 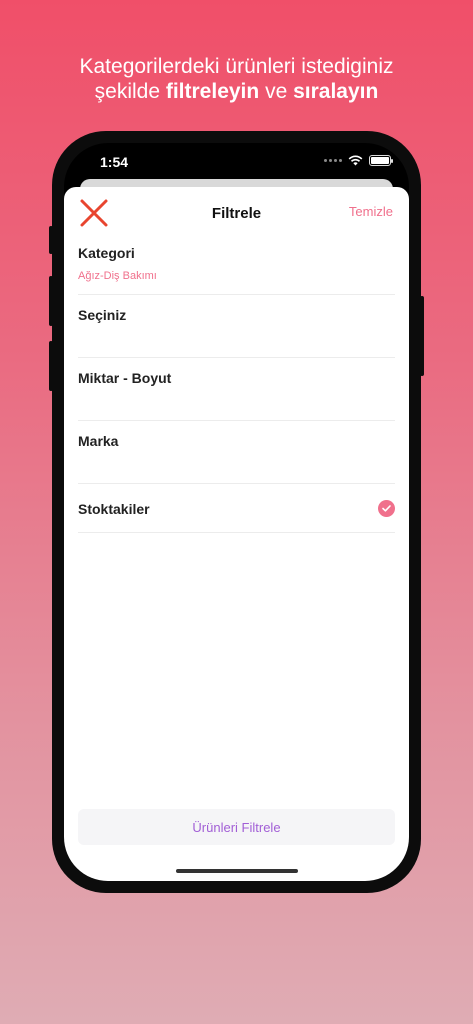 I want to click on wifi-icon, so click(x=355, y=160).